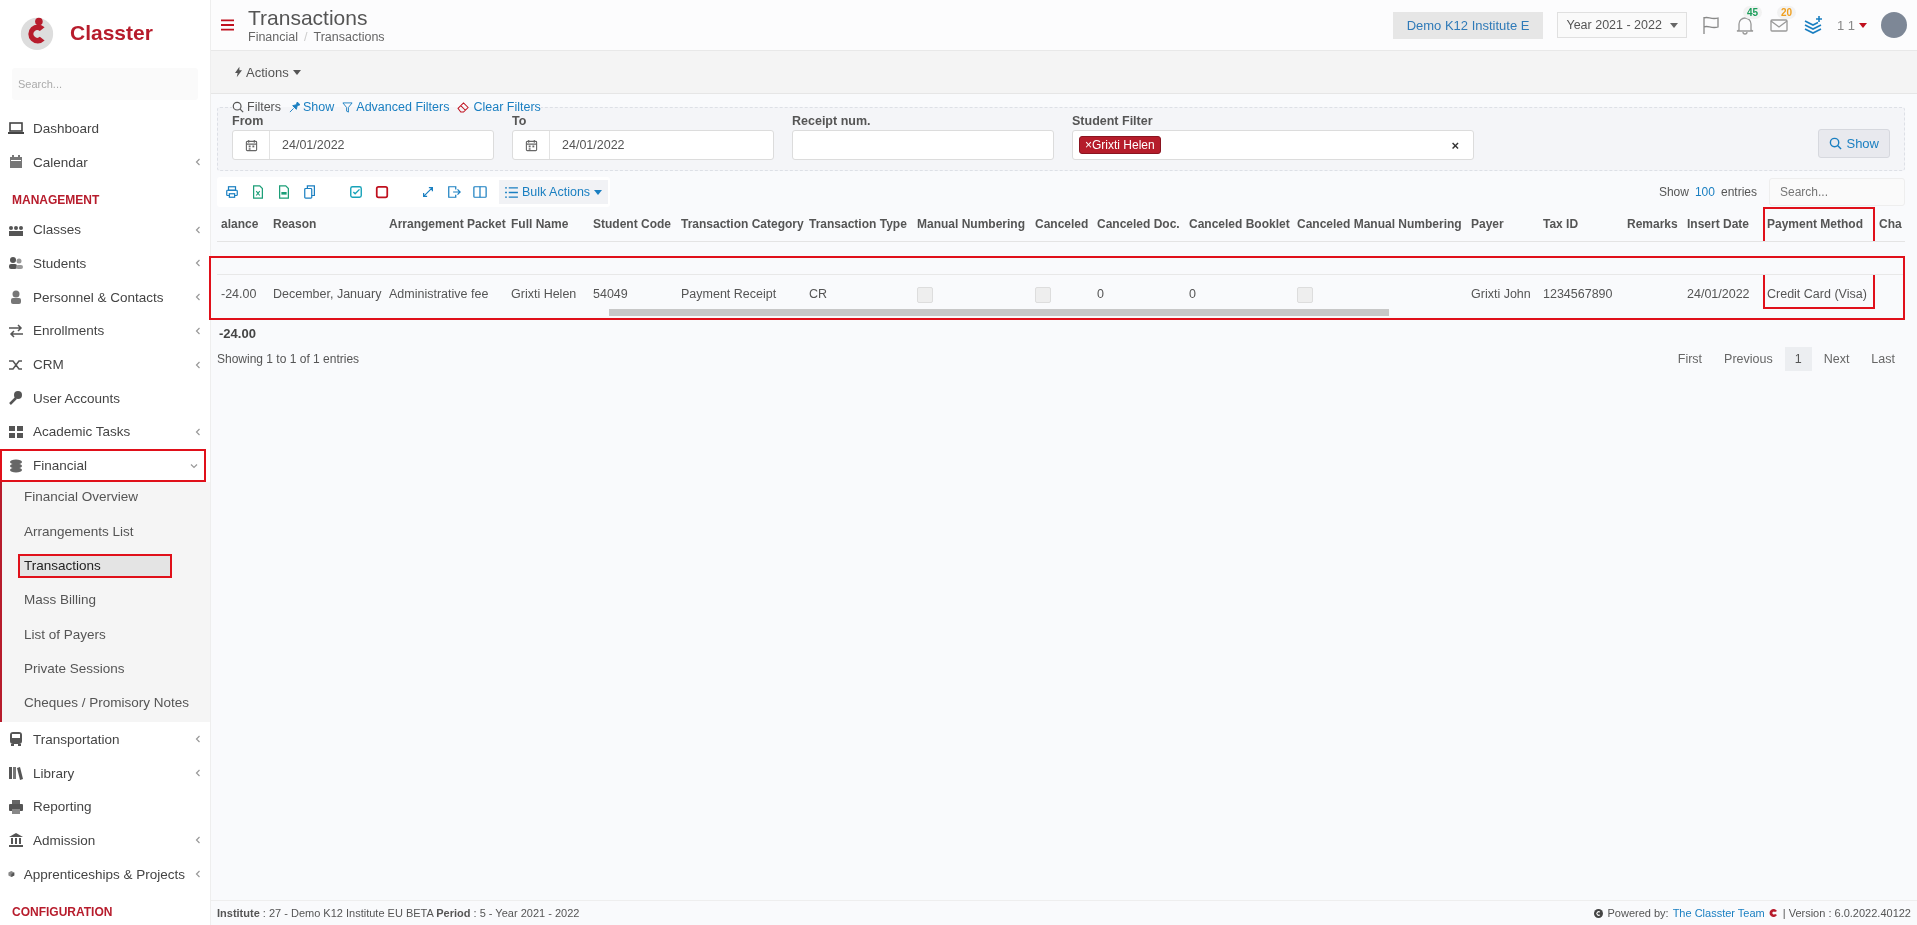  I want to click on column-header: Manual Numbering, so click(972, 224).